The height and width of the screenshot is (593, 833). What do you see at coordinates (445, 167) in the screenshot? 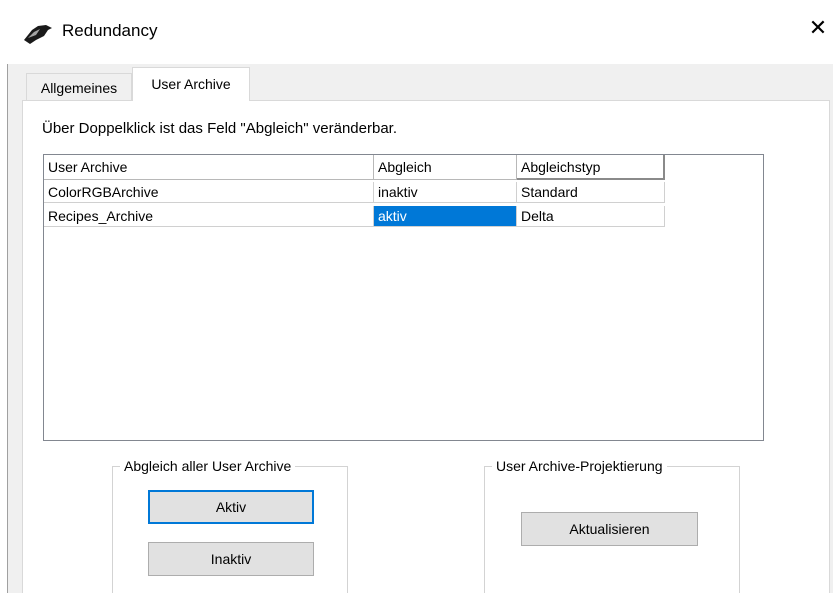
I see `column-header-abgleich: Abgleich` at bounding box center [445, 167].